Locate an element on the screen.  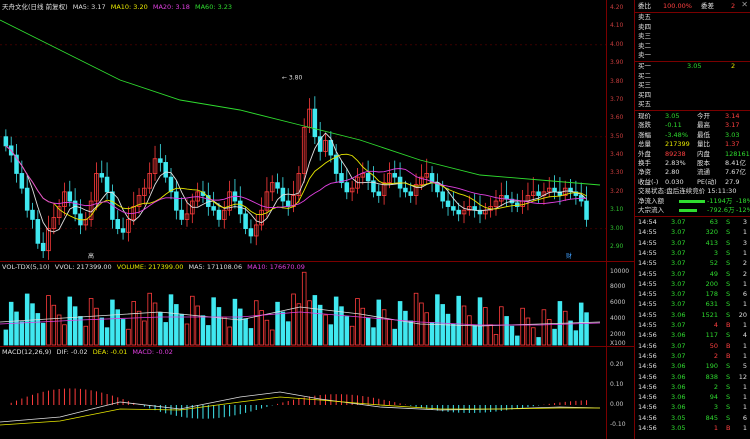
quote-l2: 流通 is located at coordinates (703, 172).